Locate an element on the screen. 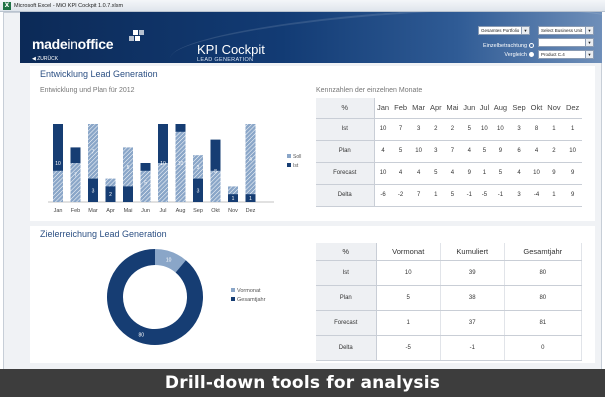 The height and width of the screenshot is (397, 605). blank-select: ▼ is located at coordinates (566, 42).